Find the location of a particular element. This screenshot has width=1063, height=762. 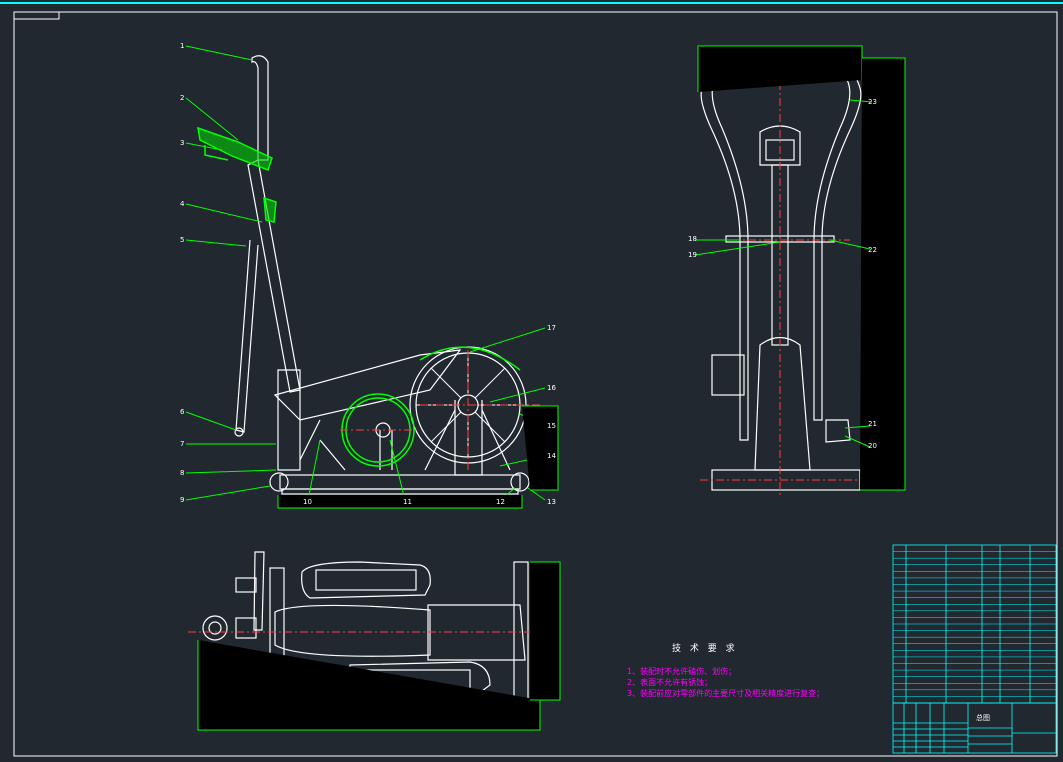

balloon-3: 3 is located at coordinates (182, 143).